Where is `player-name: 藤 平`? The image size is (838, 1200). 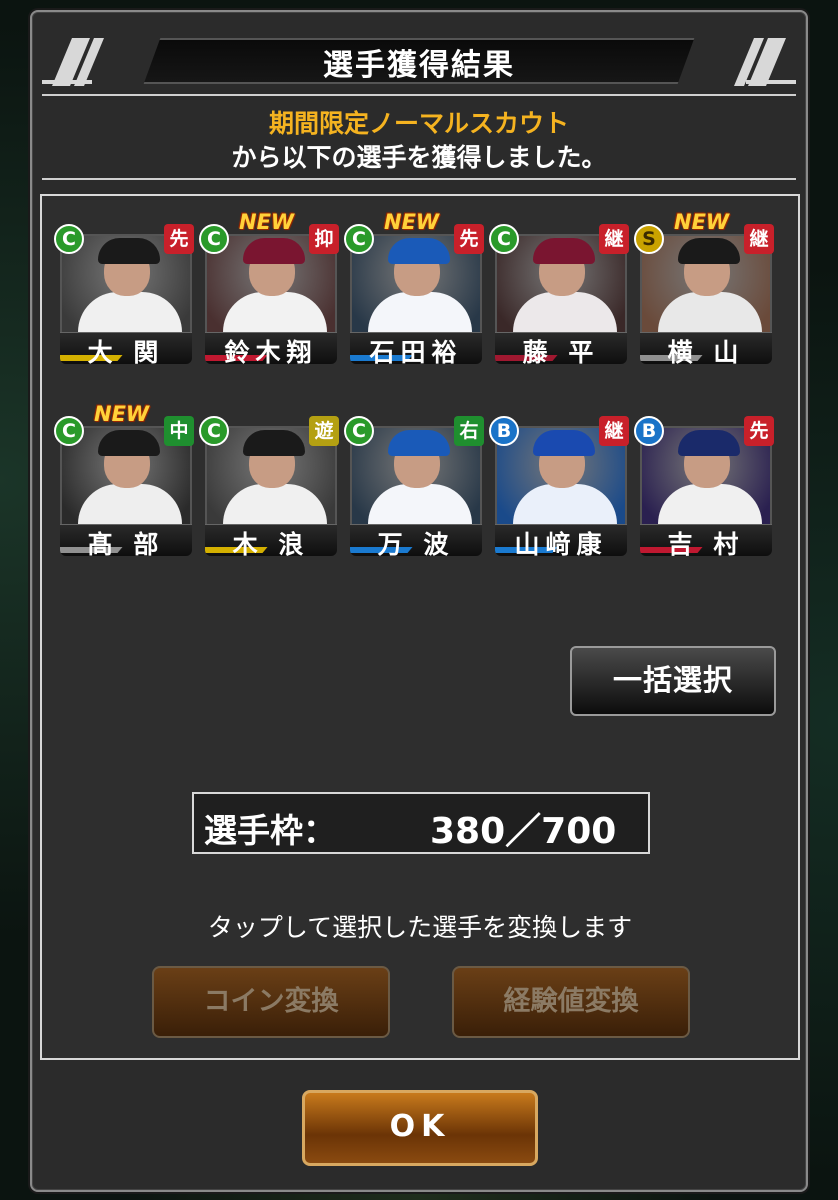 player-name: 藤 平 is located at coordinates (561, 351).